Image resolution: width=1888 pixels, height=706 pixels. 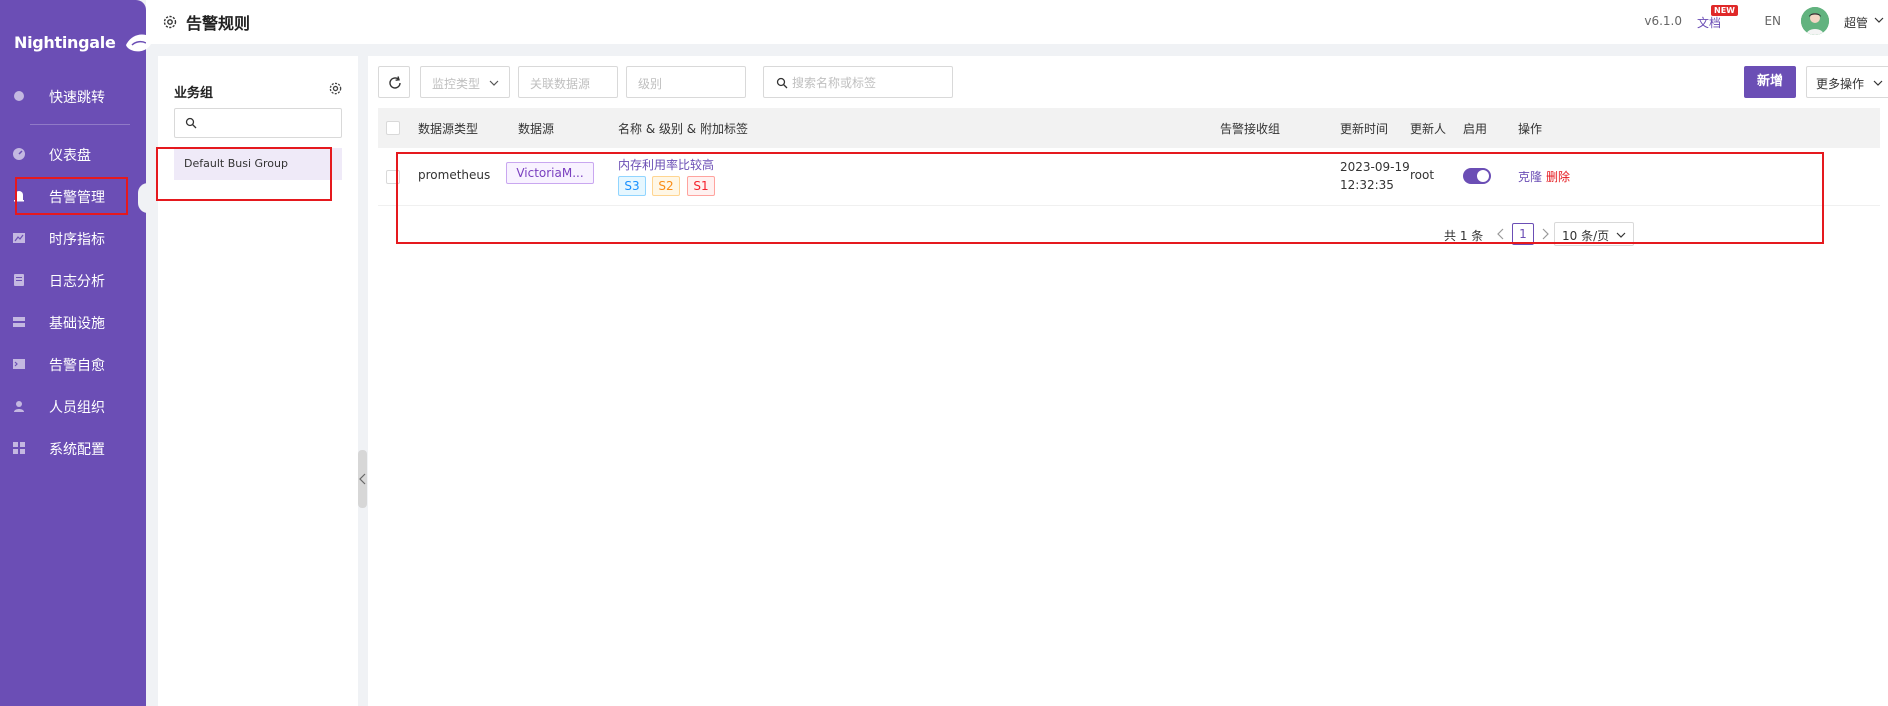 What do you see at coordinates (394, 82) in the screenshot?
I see `refresh-button` at bounding box center [394, 82].